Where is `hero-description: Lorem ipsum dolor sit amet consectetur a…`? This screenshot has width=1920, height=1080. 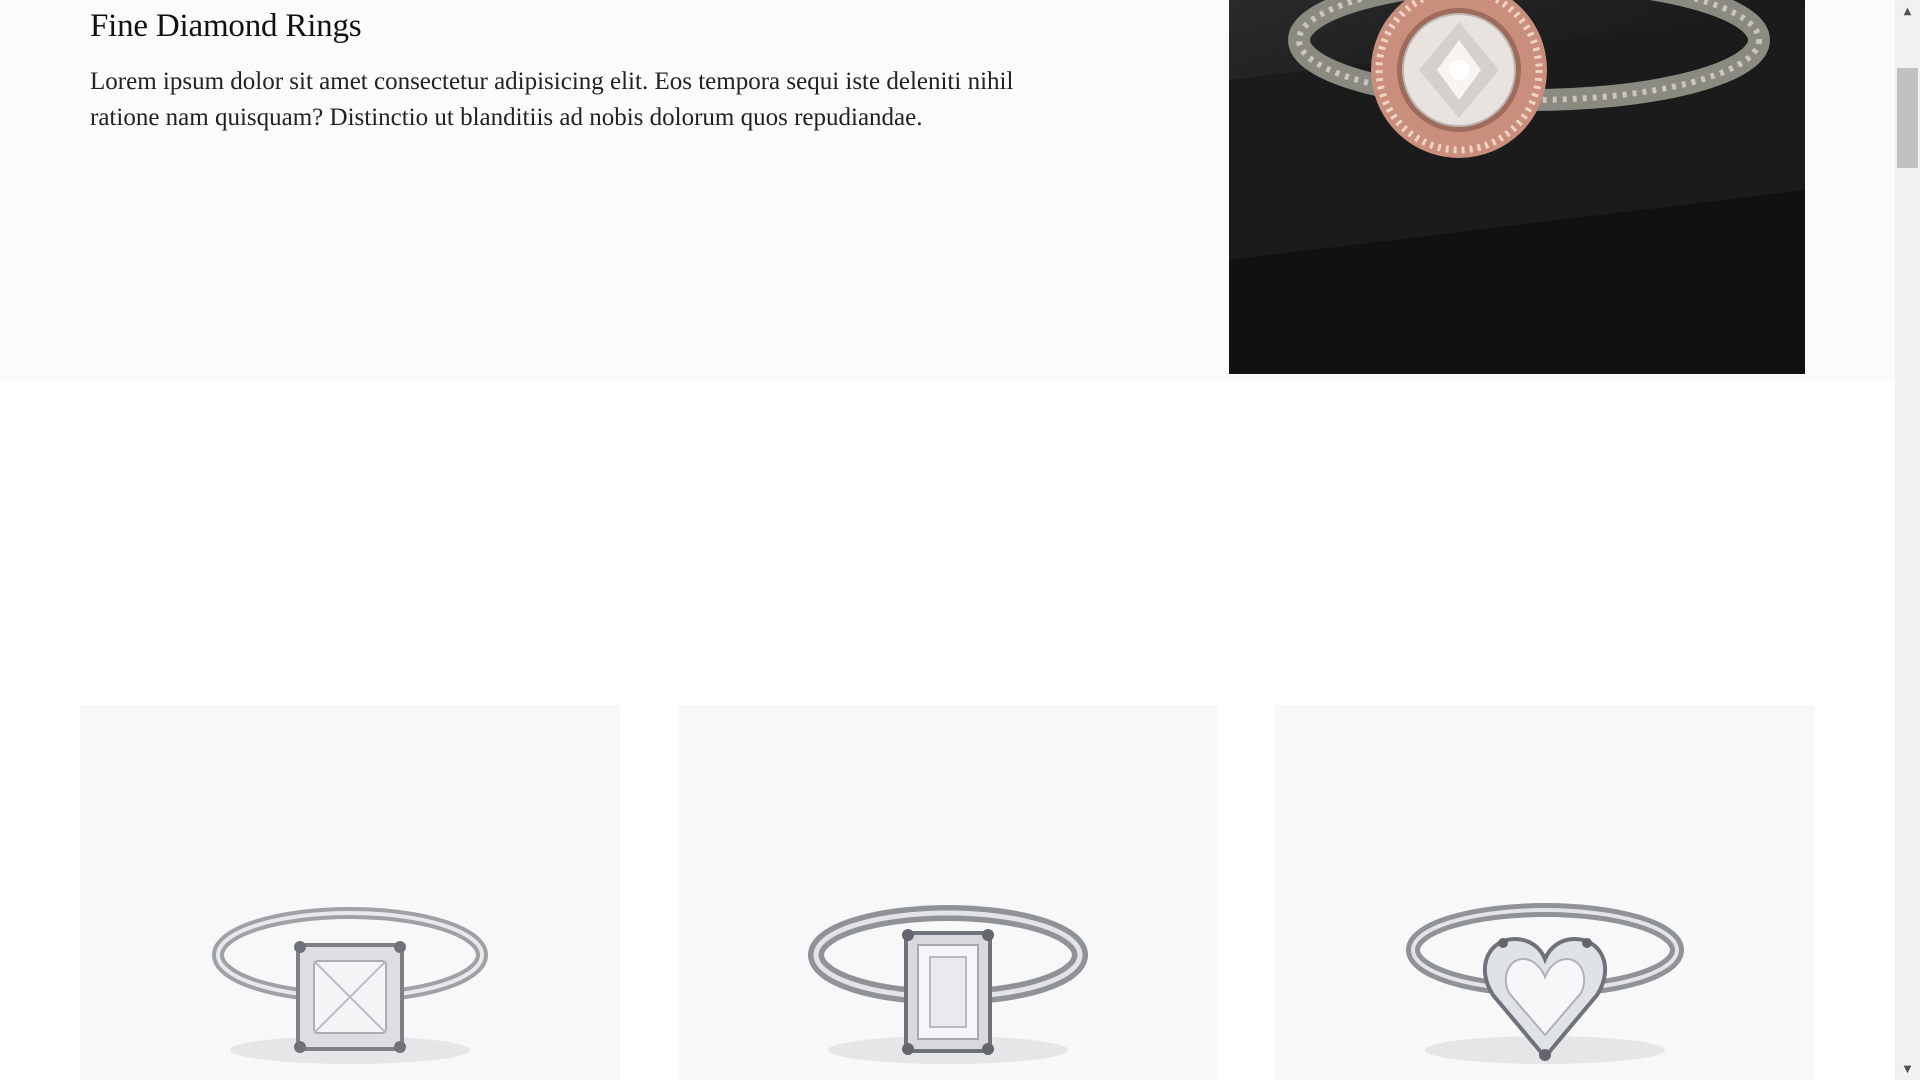
hero-description: Lorem ipsum dolor sit amet consectetur a… is located at coordinates (552, 99).